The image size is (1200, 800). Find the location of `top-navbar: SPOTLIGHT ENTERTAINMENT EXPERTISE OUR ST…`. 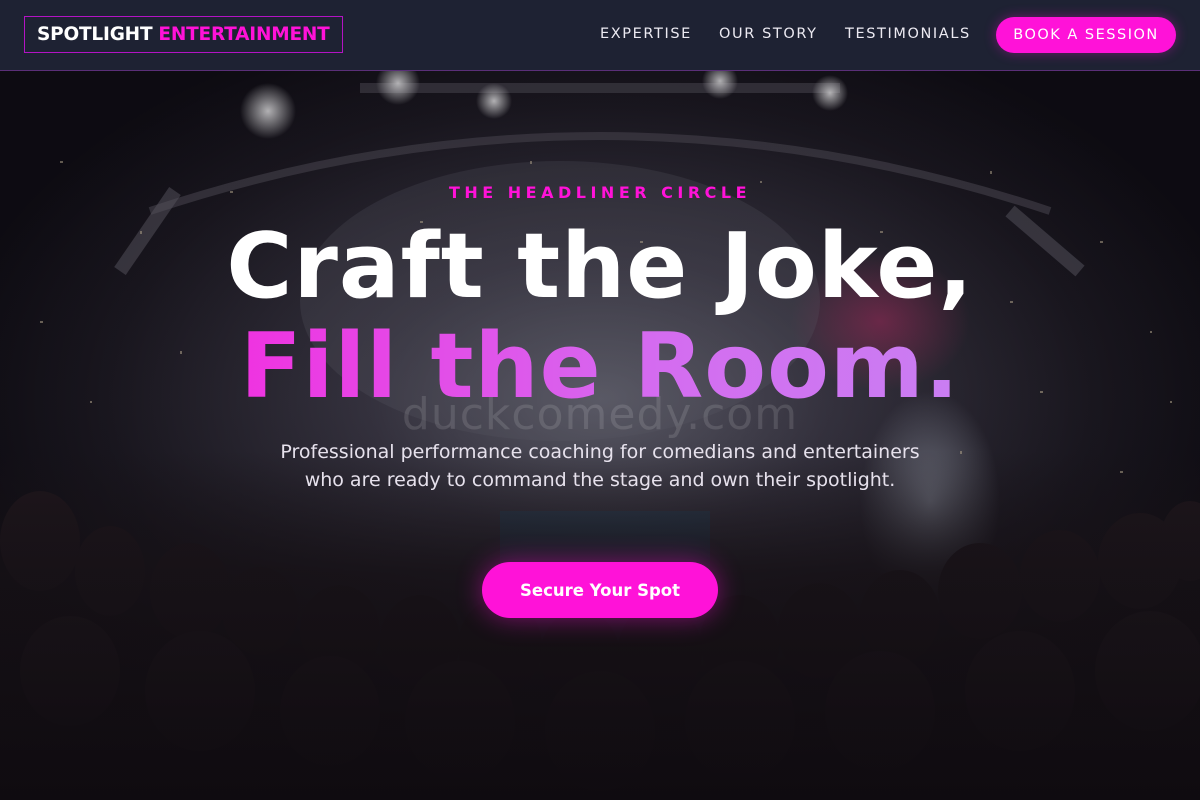

top-navbar: SPOTLIGHT ENTERTAINMENT EXPERTISE OUR ST… is located at coordinates (600, 35).